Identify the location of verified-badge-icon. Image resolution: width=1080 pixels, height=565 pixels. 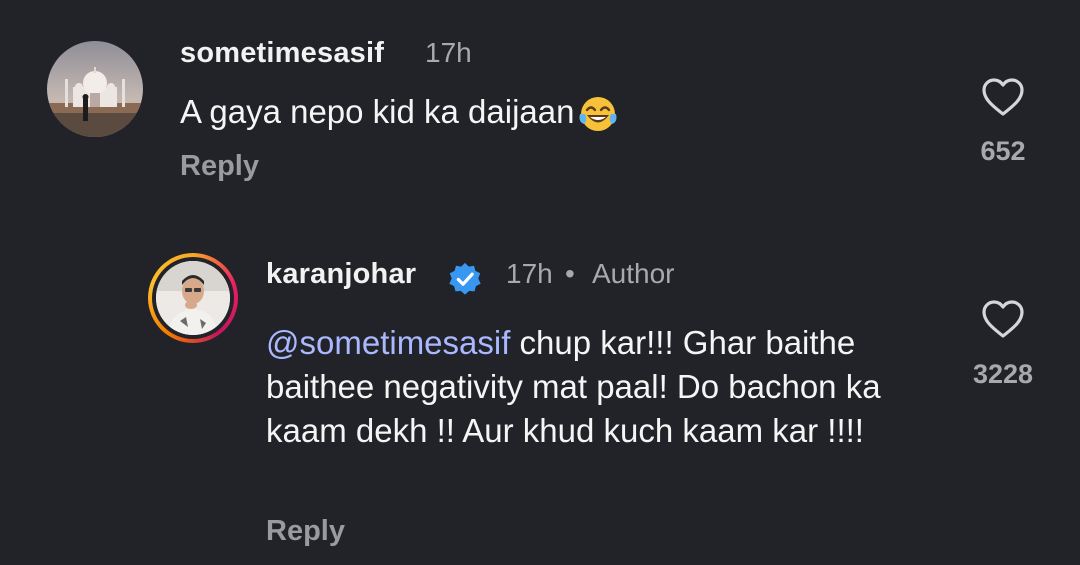
(465, 278).